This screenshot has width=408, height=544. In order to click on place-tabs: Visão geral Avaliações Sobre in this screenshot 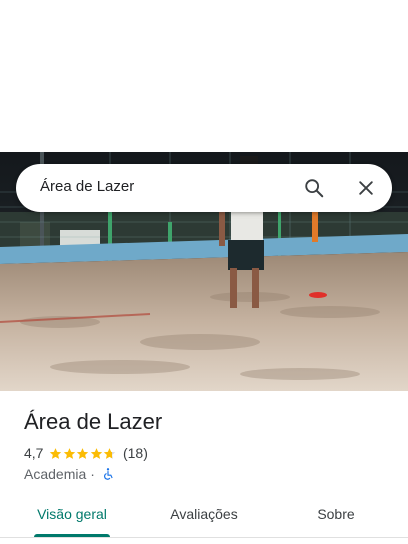, I will do `click(204, 516)`.